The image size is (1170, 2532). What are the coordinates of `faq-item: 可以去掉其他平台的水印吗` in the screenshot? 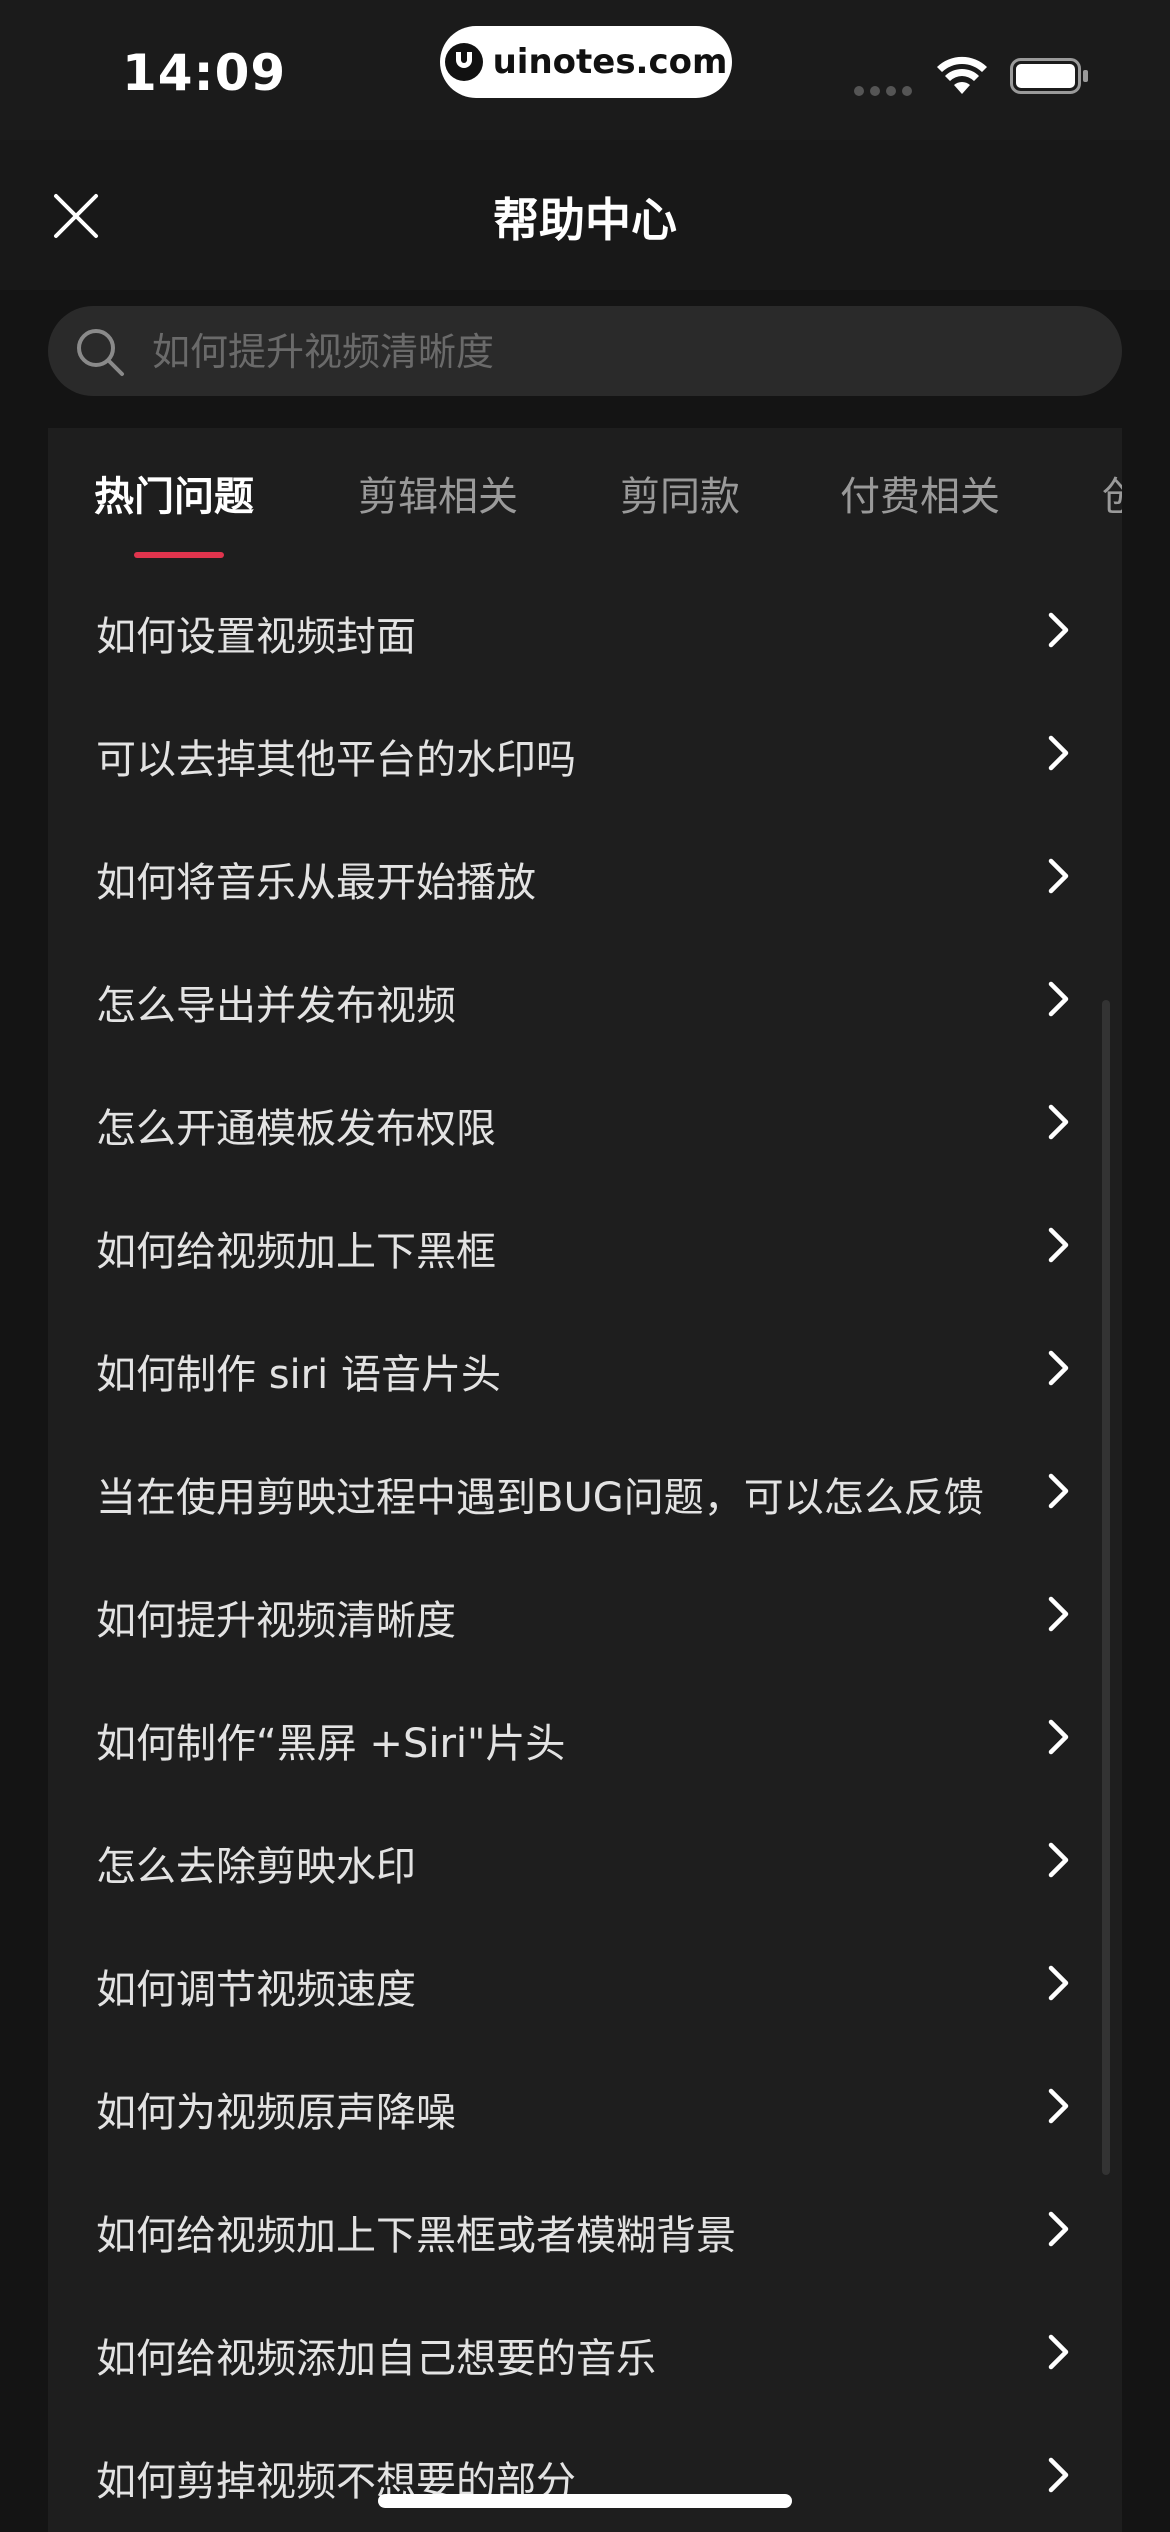 It's located at (585, 754).